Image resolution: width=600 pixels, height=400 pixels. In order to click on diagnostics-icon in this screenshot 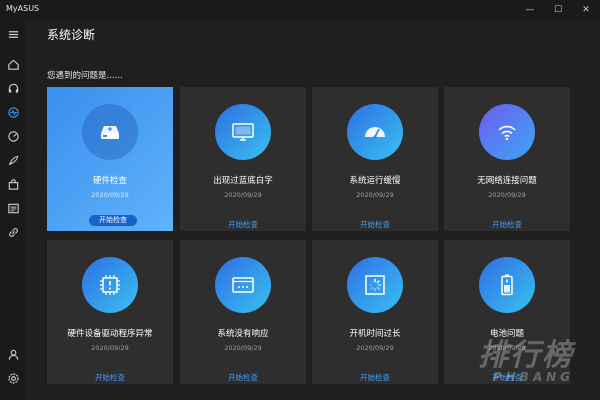, I will do `click(13, 112)`.